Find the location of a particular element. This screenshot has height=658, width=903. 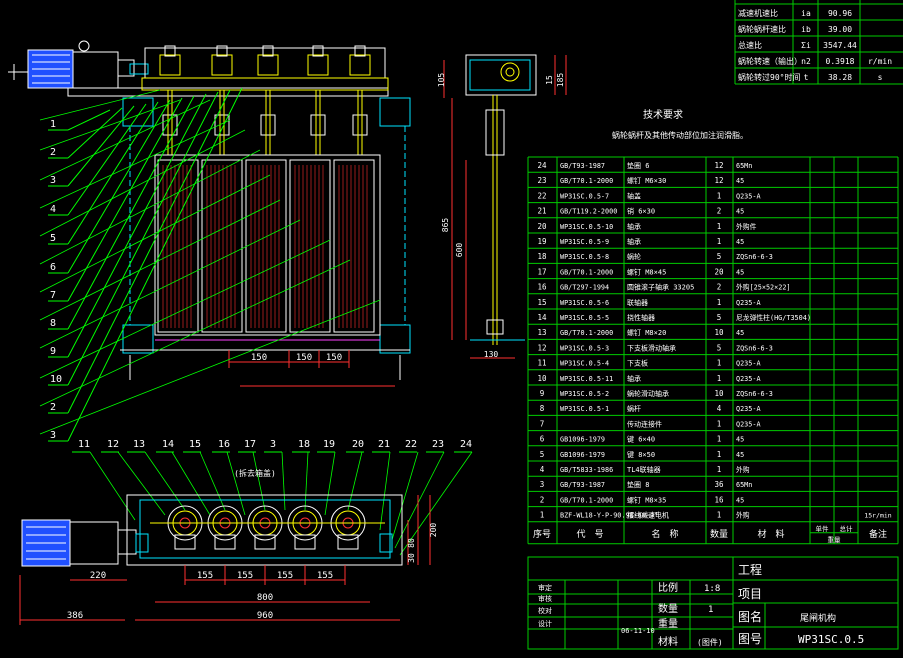

front-dim-1: 150 is located at coordinates (304, 358).